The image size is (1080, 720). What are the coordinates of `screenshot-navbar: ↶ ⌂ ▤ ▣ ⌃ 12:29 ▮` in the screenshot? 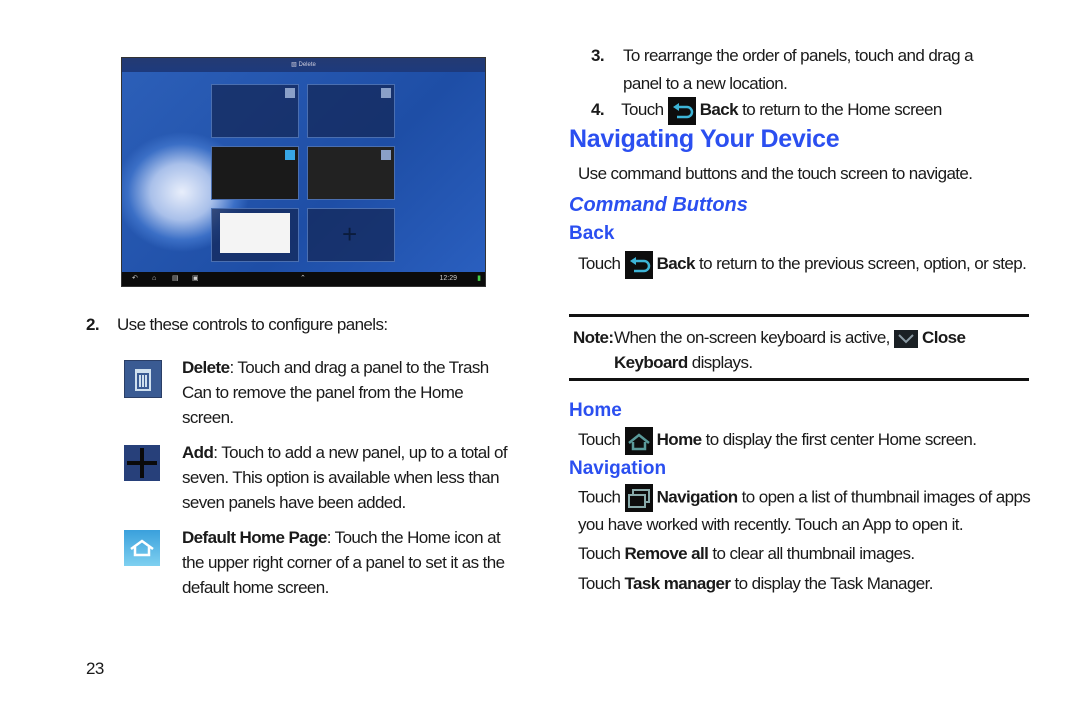 It's located at (303, 279).